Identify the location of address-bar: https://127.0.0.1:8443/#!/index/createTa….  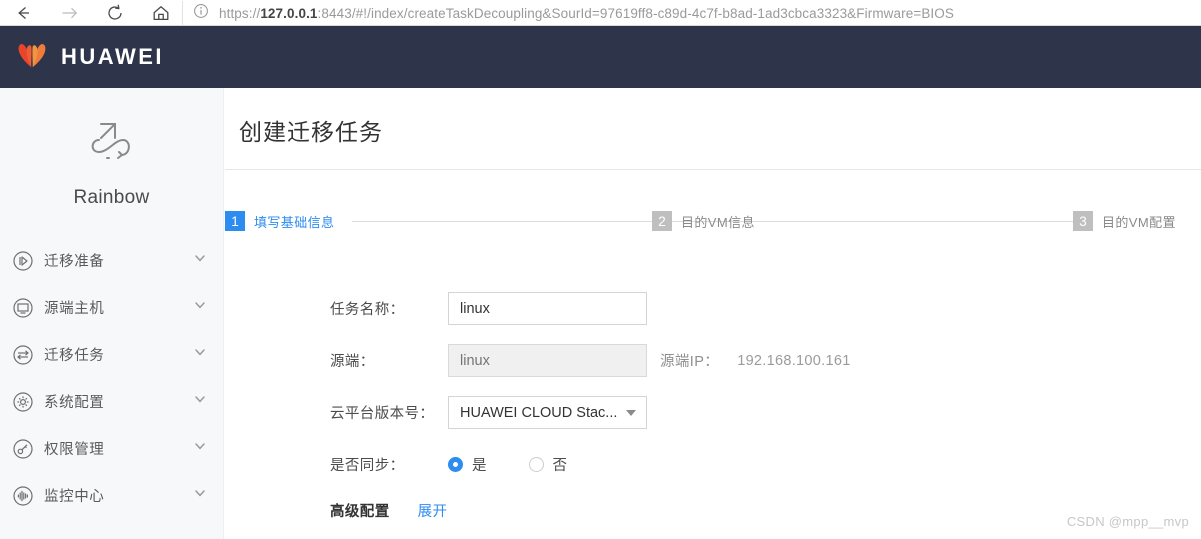
(691, 13).